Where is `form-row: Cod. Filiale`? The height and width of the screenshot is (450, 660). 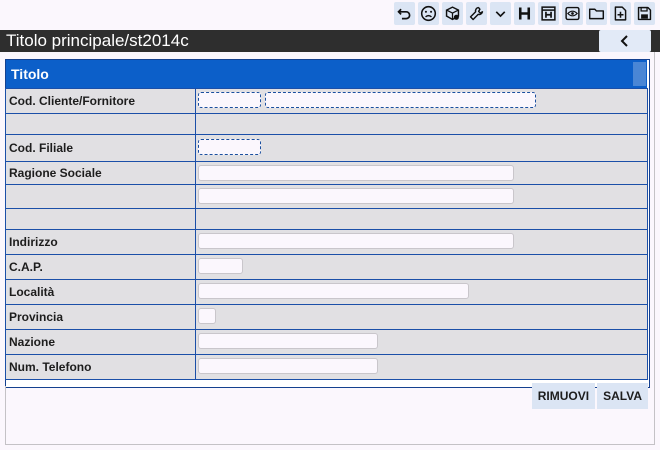 form-row: Cod. Filiale is located at coordinates (326, 148).